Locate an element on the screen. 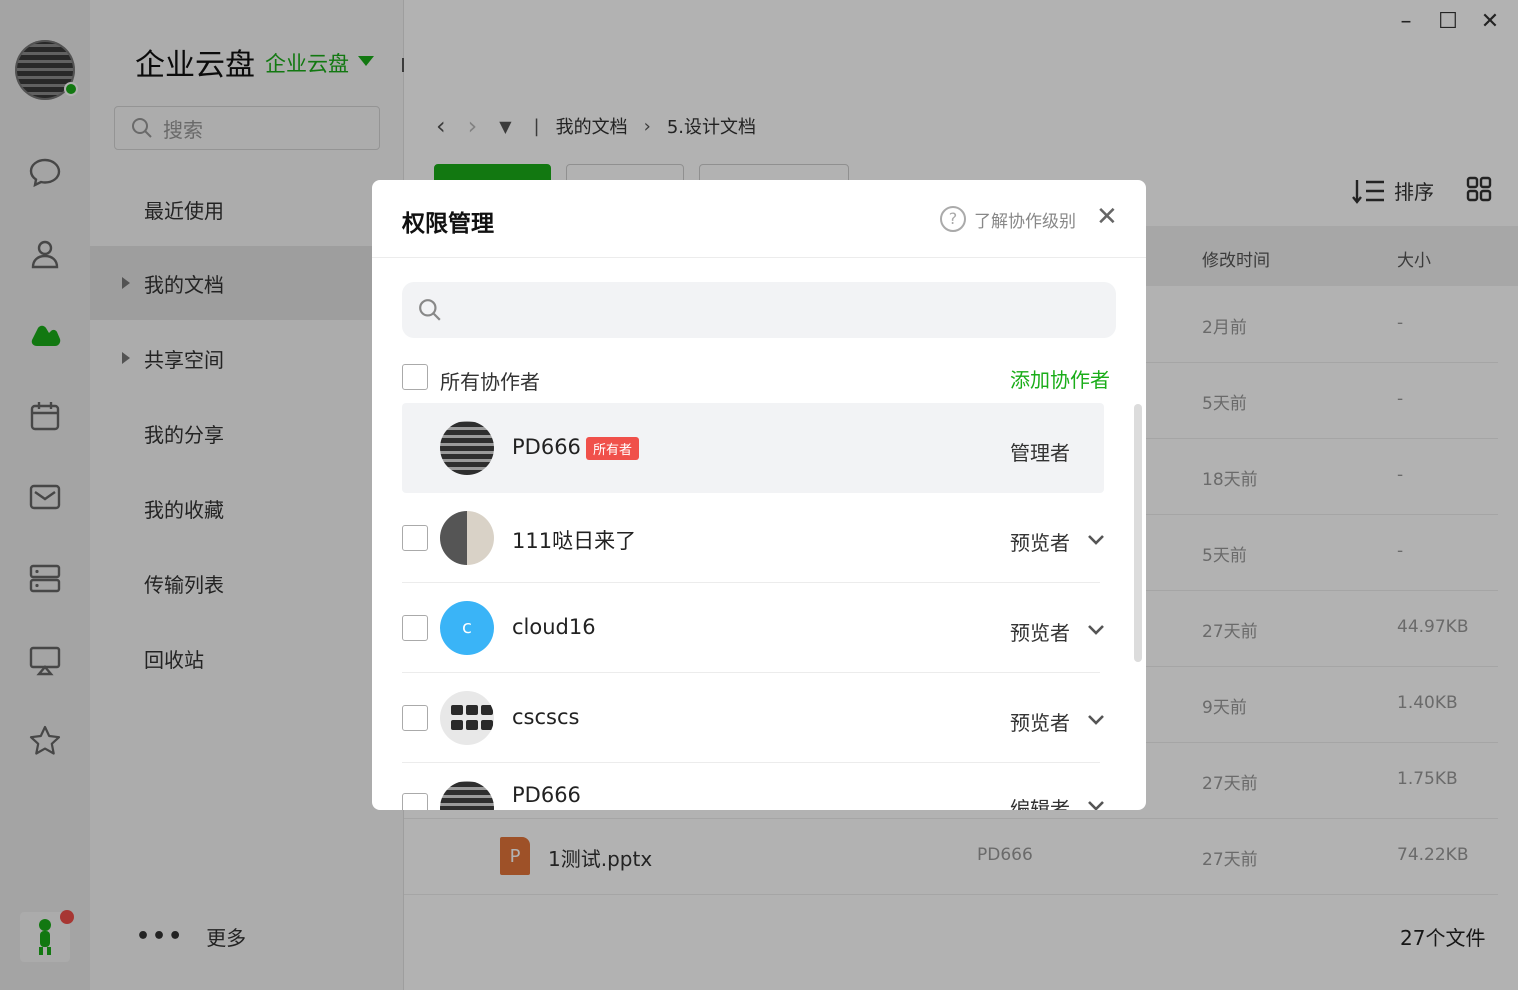 The height and width of the screenshot is (990, 1518). dialog-title: 权限管理 is located at coordinates (448, 224).